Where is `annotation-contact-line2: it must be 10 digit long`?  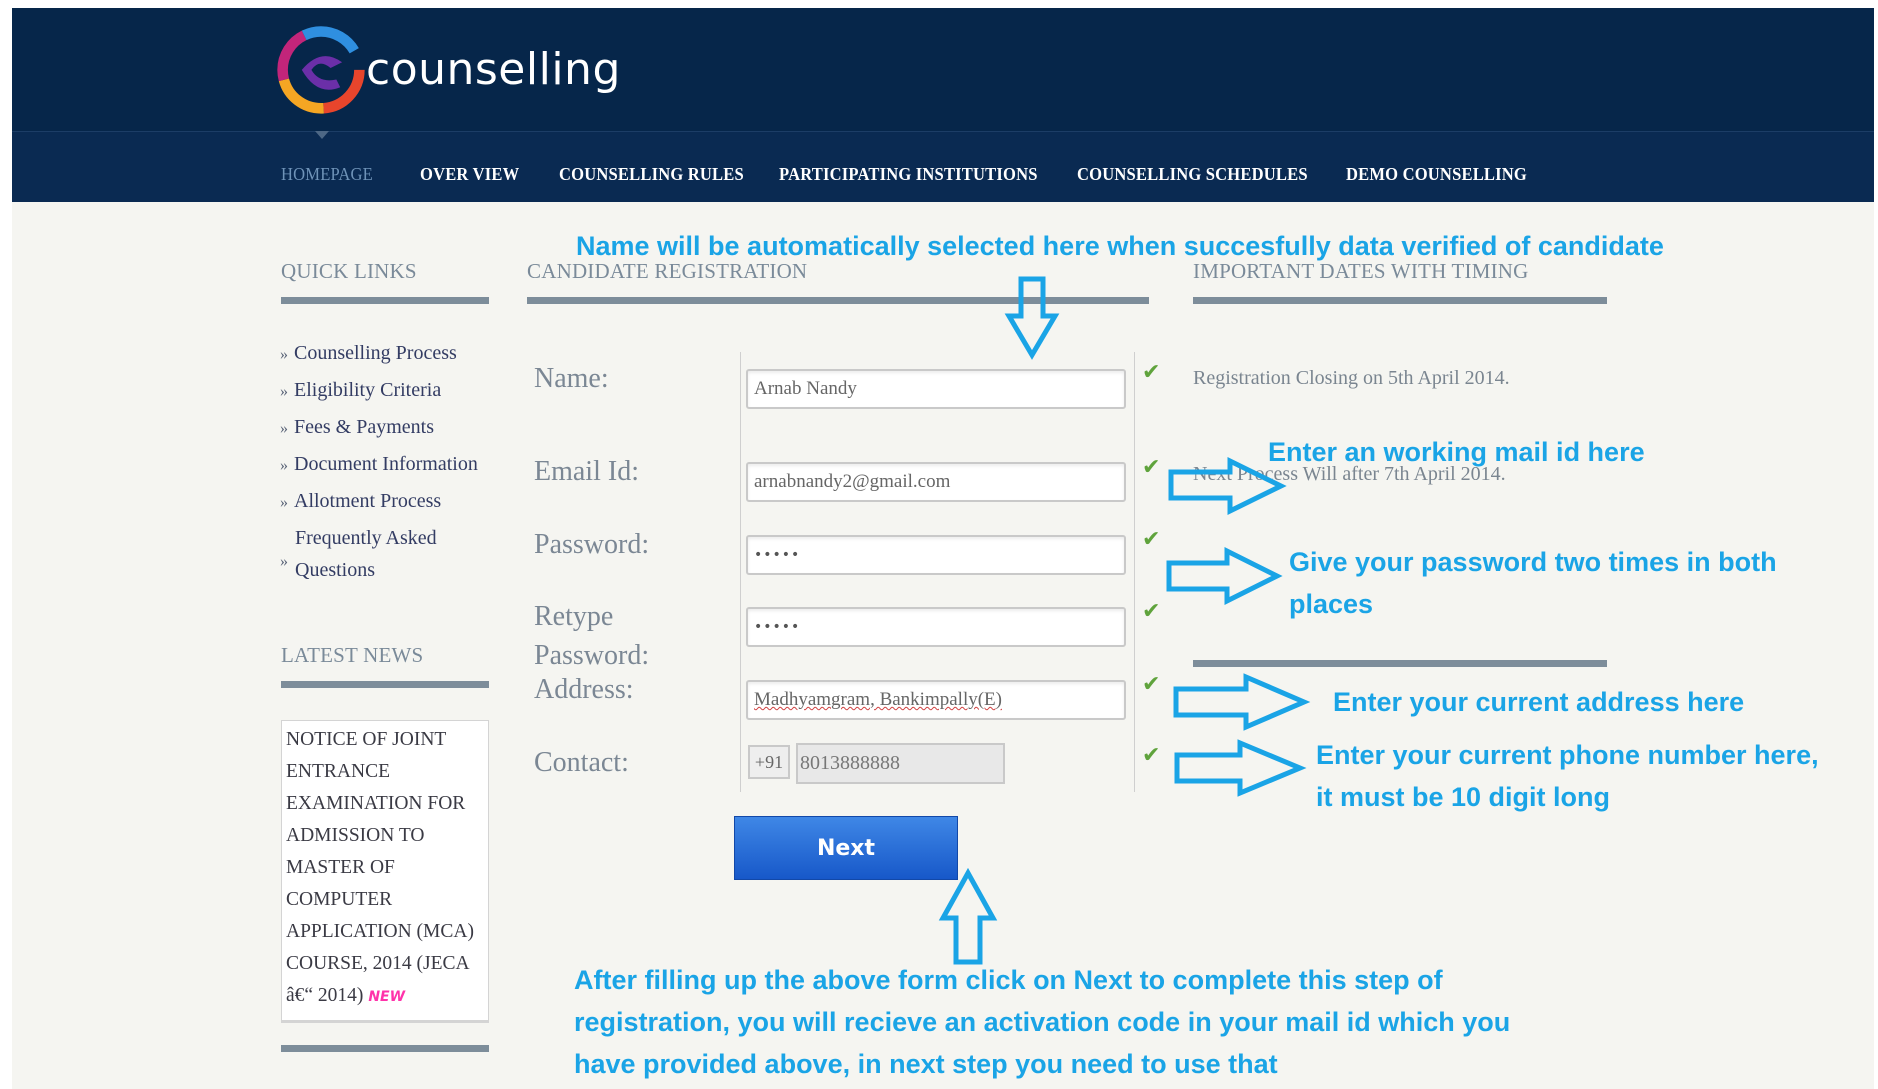 annotation-contact-line2: it must be 10 digit long is located at coordinates (1463, 797).